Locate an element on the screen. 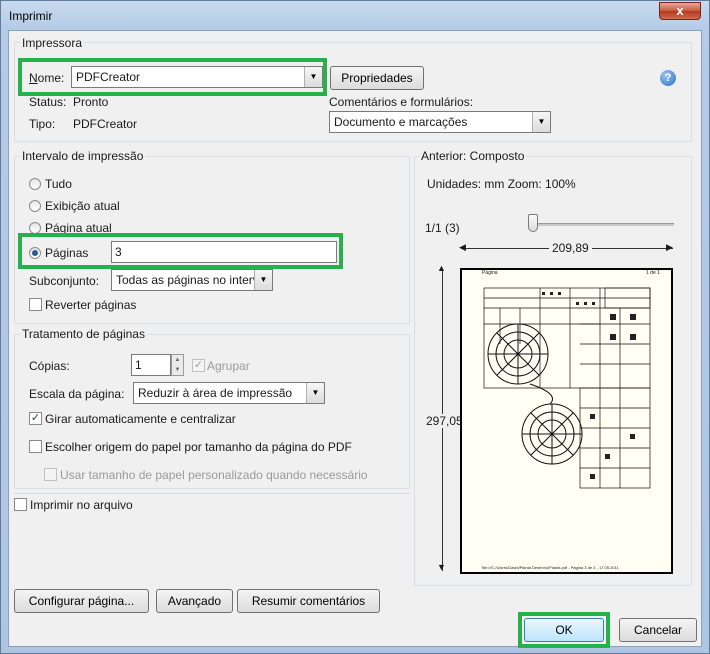 The height and width of the screenshot is (654, 710). preview-title: Anterior: Composto is located at coordinates (473, 156).